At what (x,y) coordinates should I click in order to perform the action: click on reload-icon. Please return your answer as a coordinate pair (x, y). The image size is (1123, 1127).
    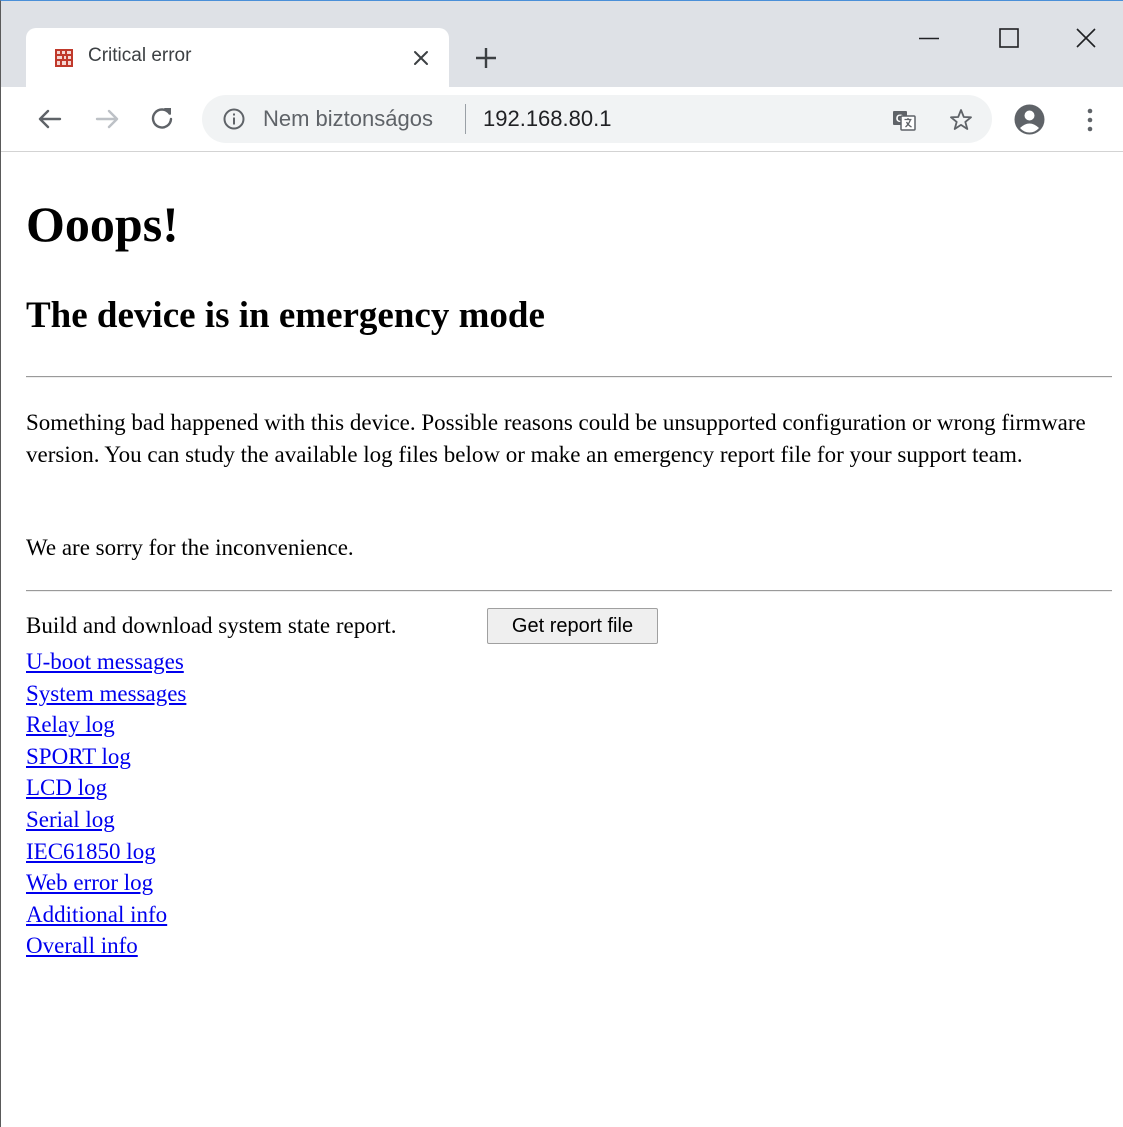
    Looking at the image, I should click on (162, 119).